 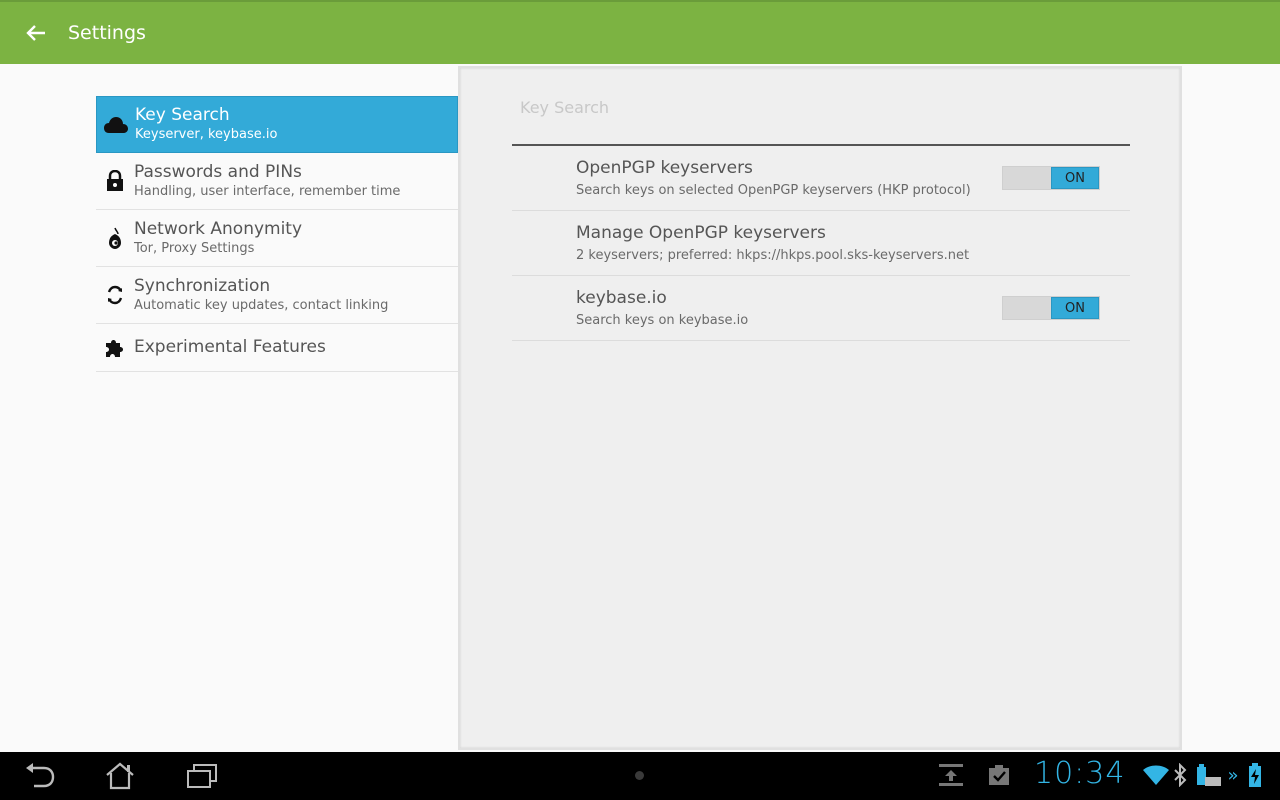 What do you see at coordinates (218, 228) in the screenshot?
I see `header-title: Network Anonymity` at bounding box center [218, 228].